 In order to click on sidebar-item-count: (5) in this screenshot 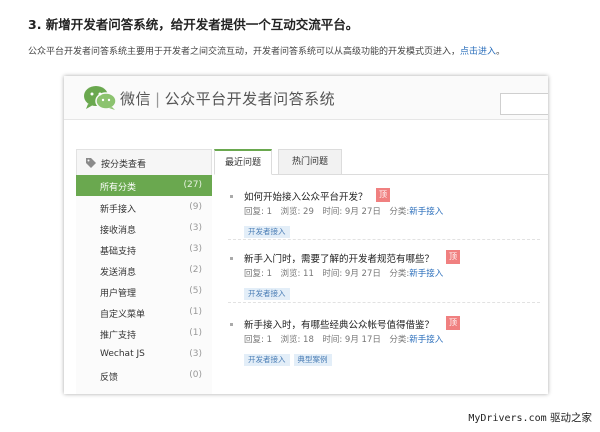, I will do `click(195, 291)`.